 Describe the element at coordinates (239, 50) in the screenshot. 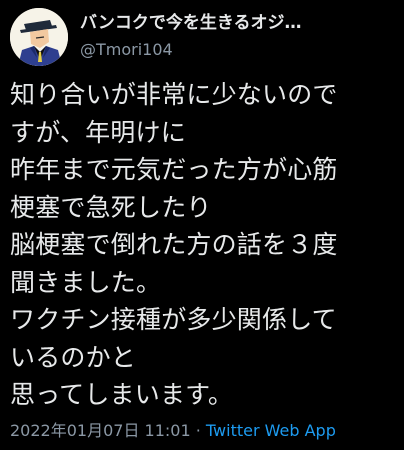

I see `user-handle: @Tmori104` at that location.